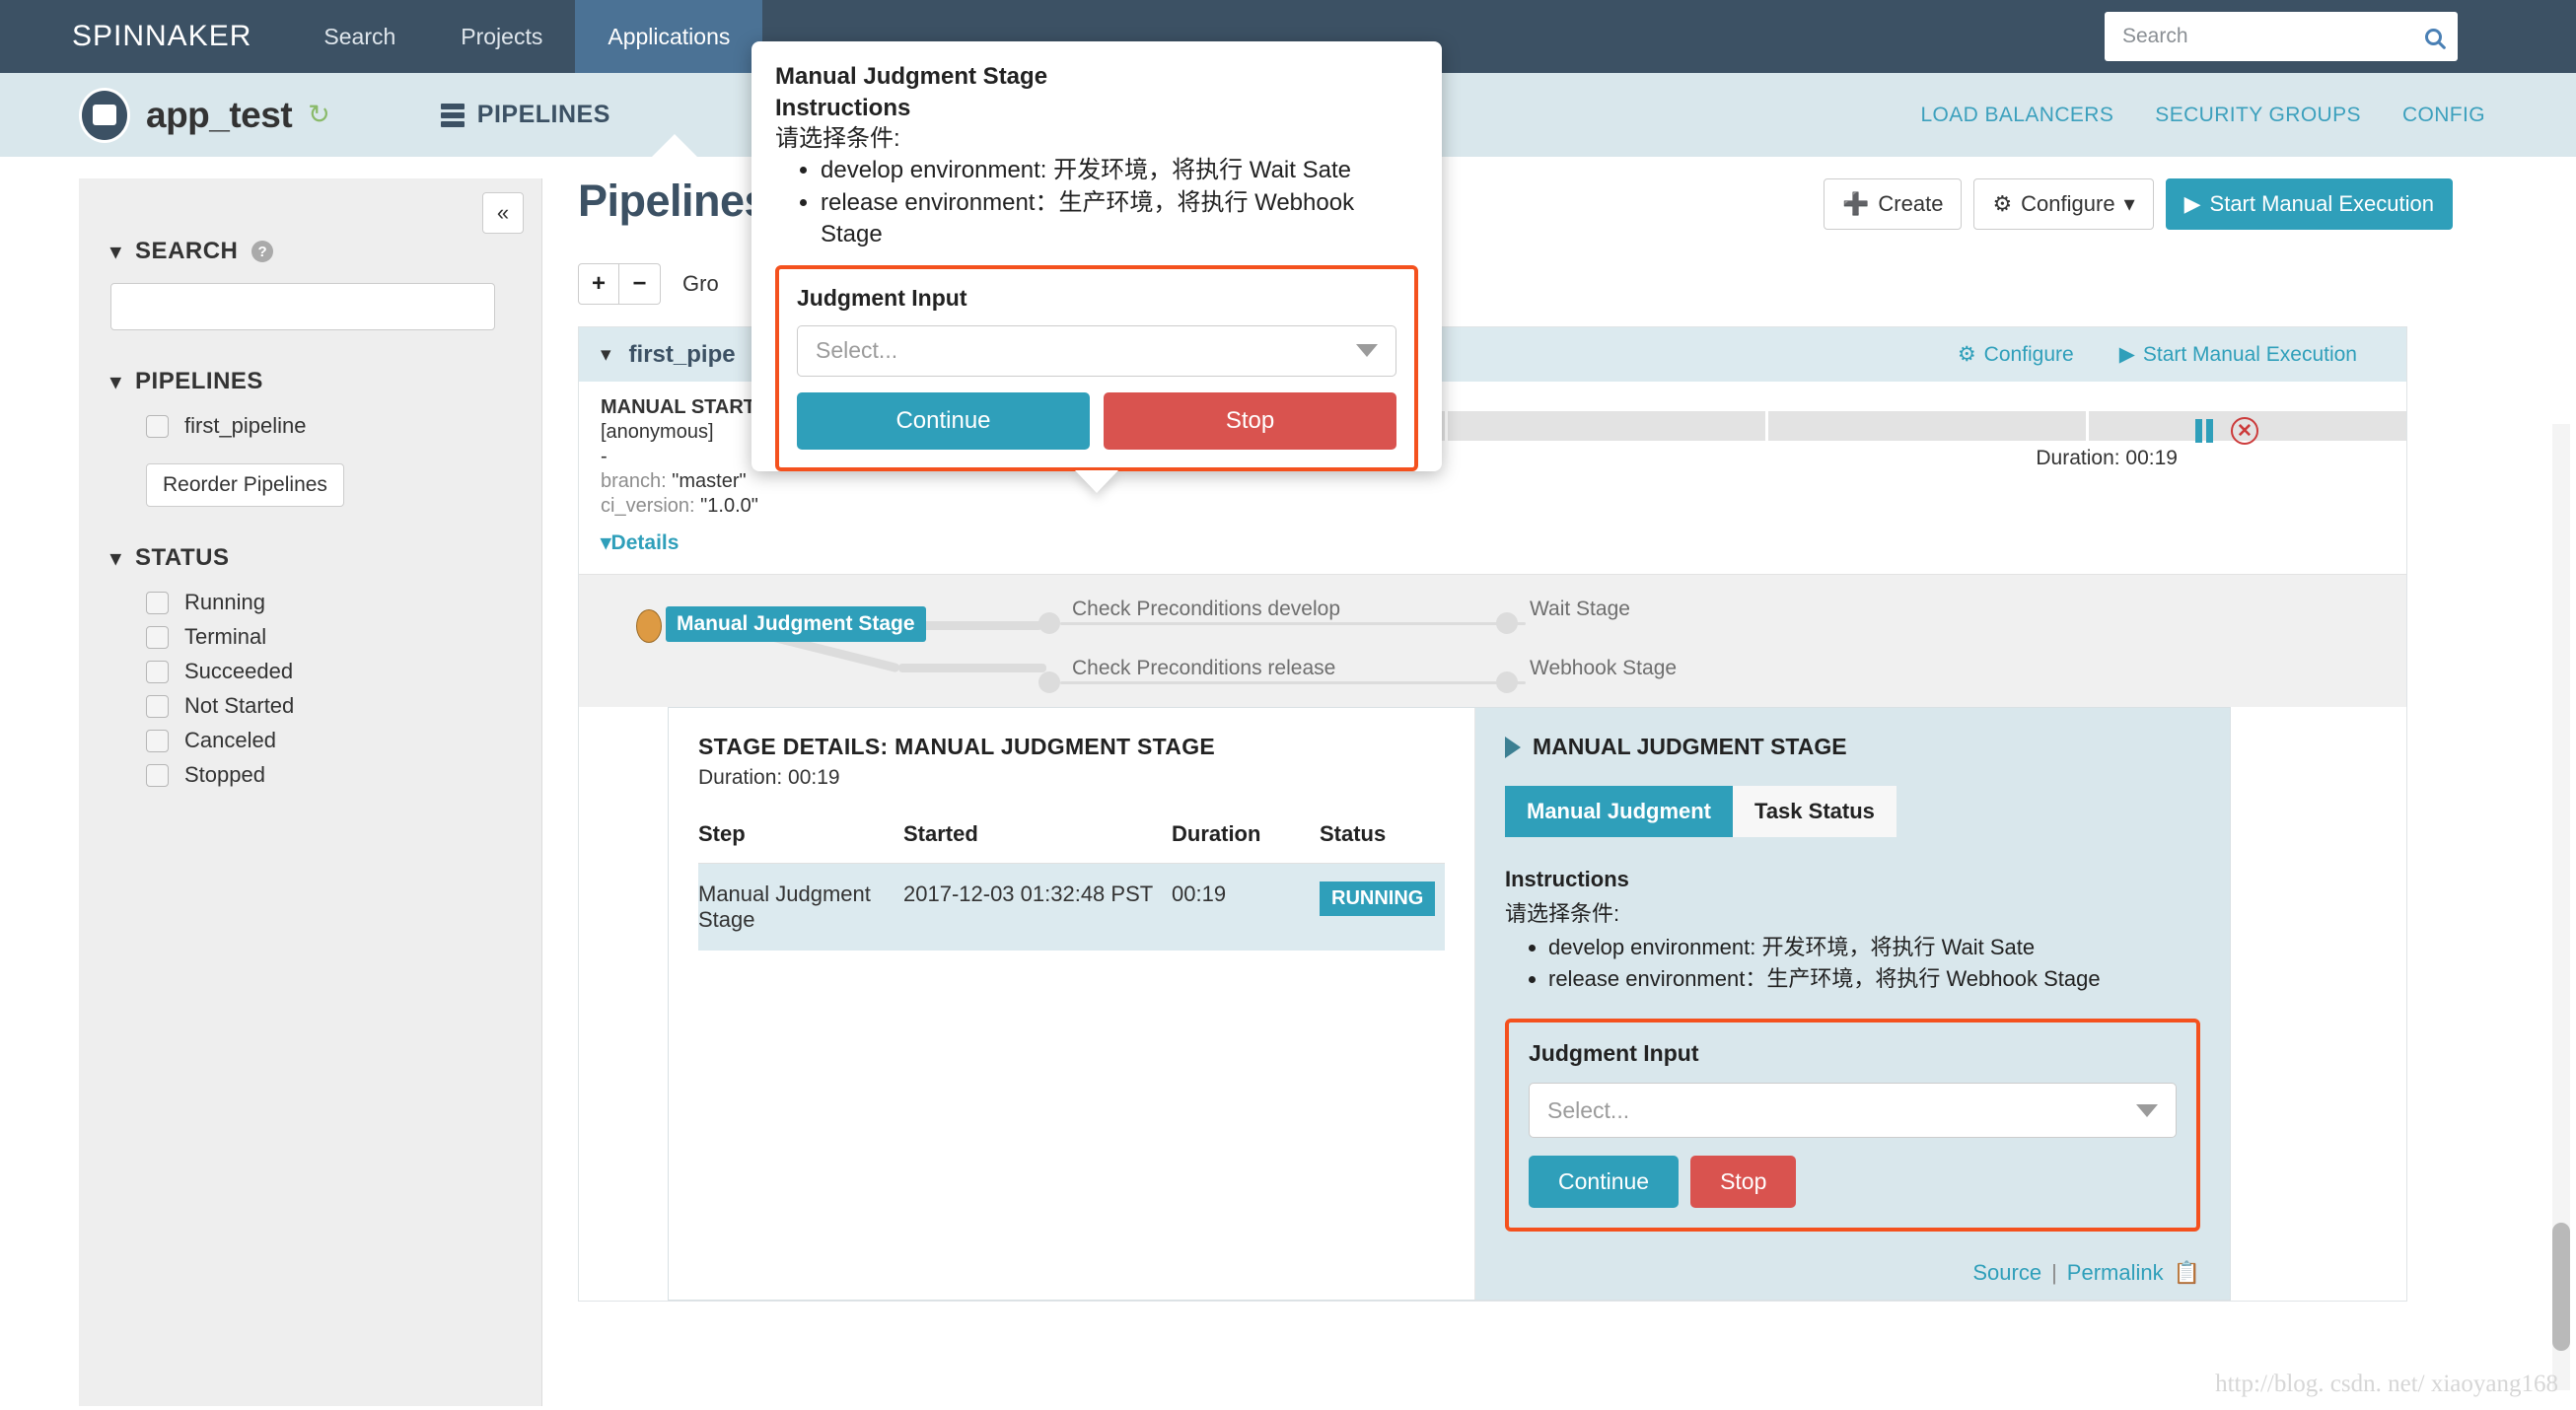  Describe the element at coordinates (325, 251) in the screenshot. I see `sidebar-search-heading: ▾ SEARCH ?` at that location.